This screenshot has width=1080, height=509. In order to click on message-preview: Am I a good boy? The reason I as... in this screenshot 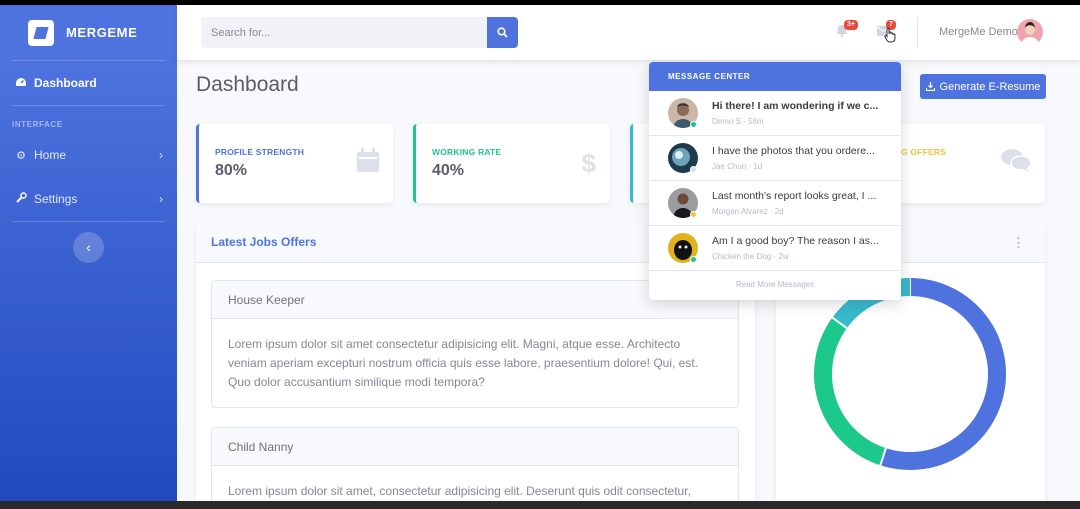, I will do `click(795, 241)`.